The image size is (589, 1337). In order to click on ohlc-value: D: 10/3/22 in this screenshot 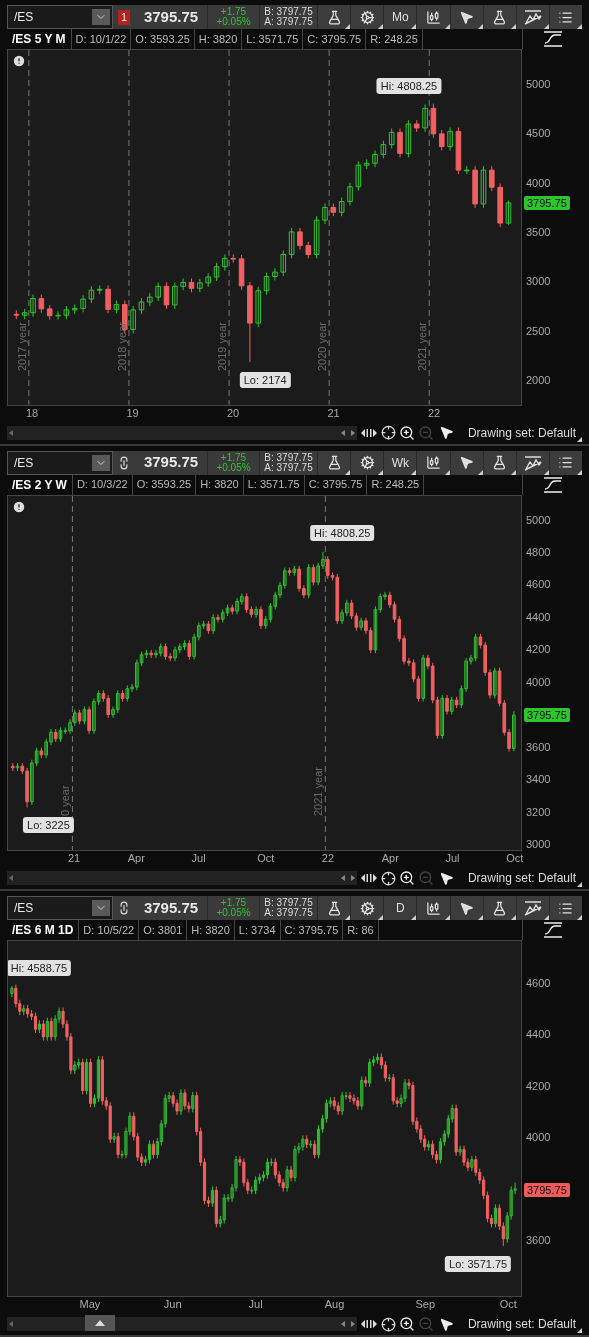, I will do `click(102, 484)`.